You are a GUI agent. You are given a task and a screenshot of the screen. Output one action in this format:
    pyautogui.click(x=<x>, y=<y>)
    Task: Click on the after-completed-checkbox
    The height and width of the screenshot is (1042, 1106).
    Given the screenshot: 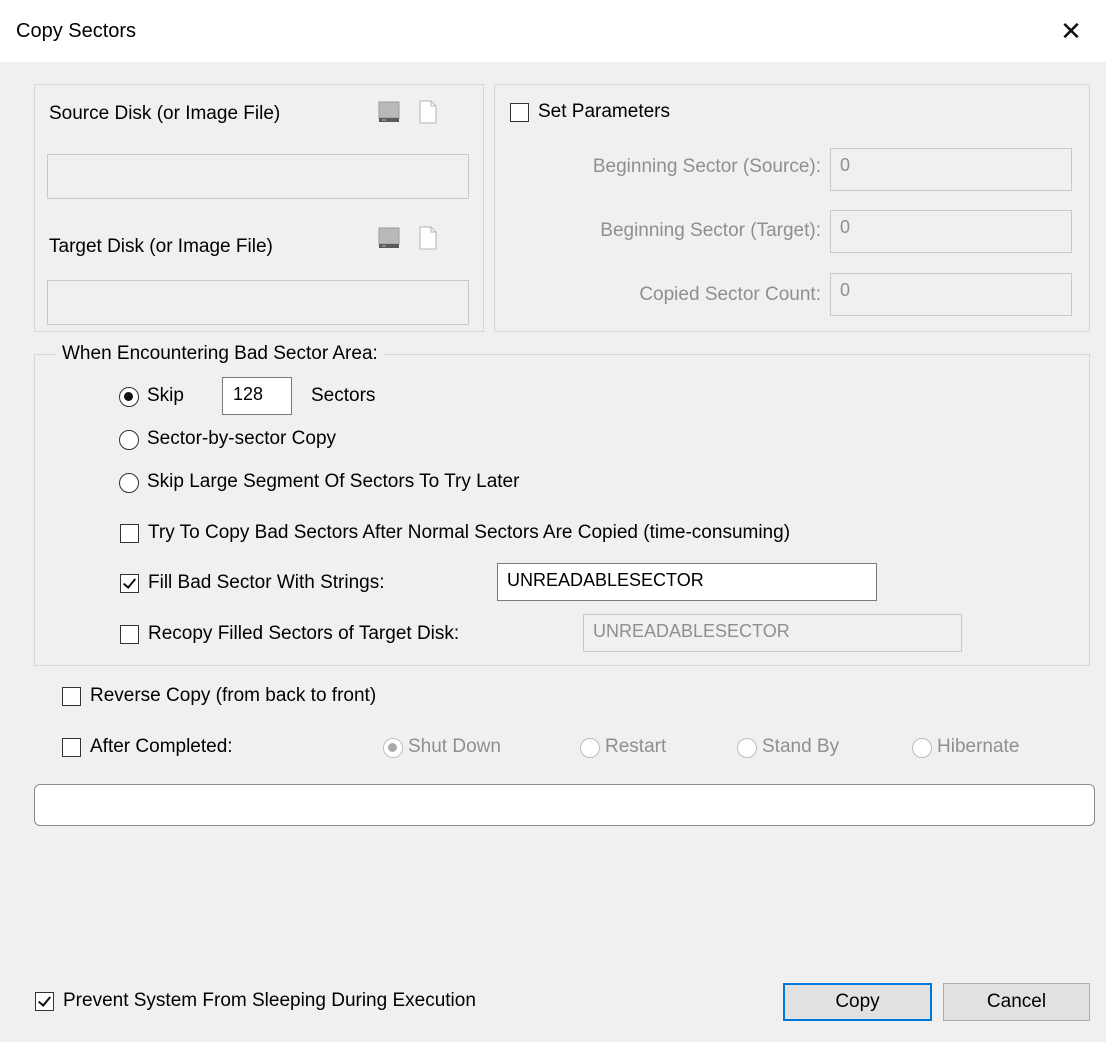 What is the action you would take?
    pyautogui.click(x=71, y=747)
    